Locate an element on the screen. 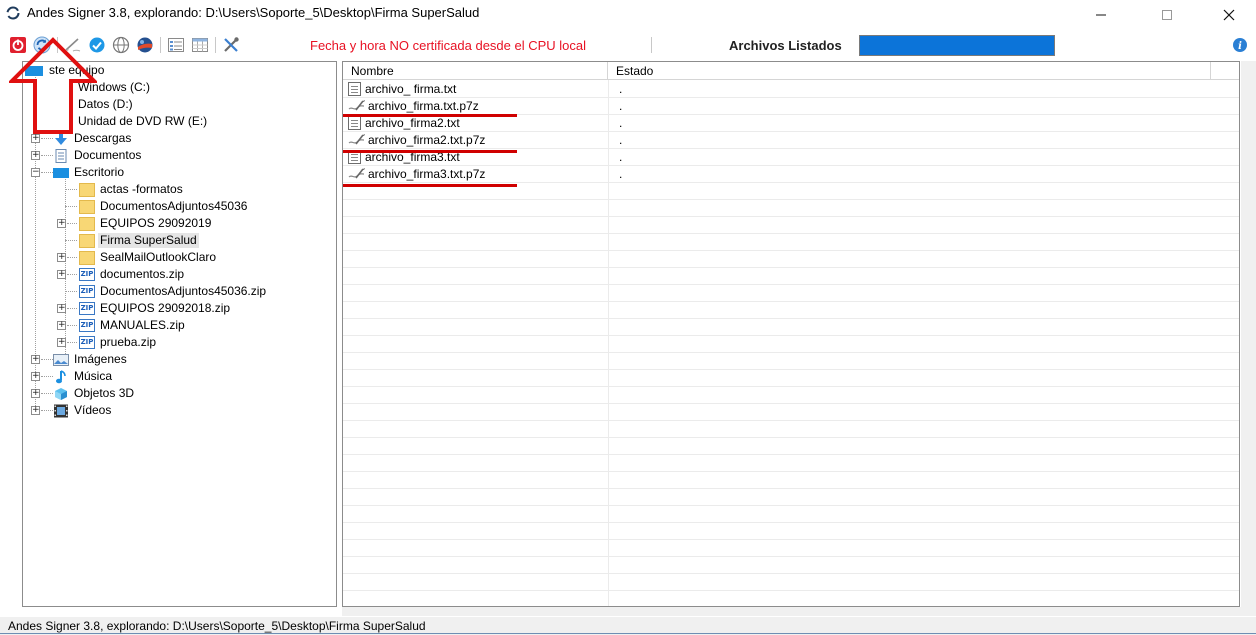 This screenshot has width=1256, height=635. maximize-button is located at coordinates (1167, 15).